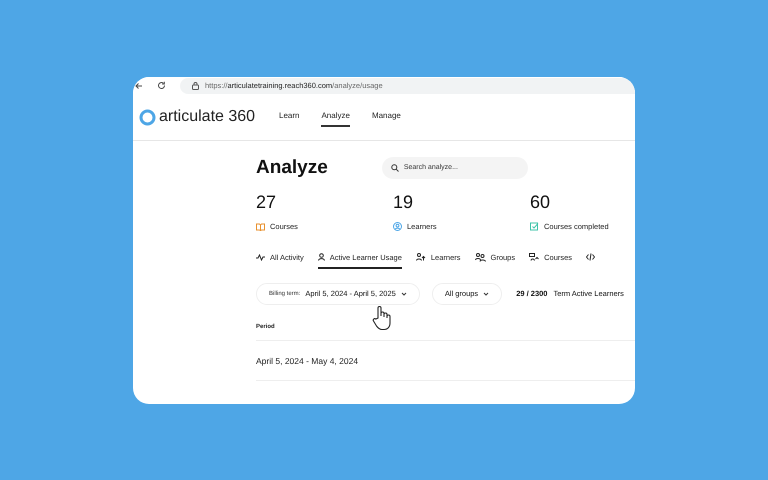 This screenshot has height=480, width=768. What do you see at coordinates (591, 257) in the screenshot?
I see `code-icon` at bounding box center [591, 257].